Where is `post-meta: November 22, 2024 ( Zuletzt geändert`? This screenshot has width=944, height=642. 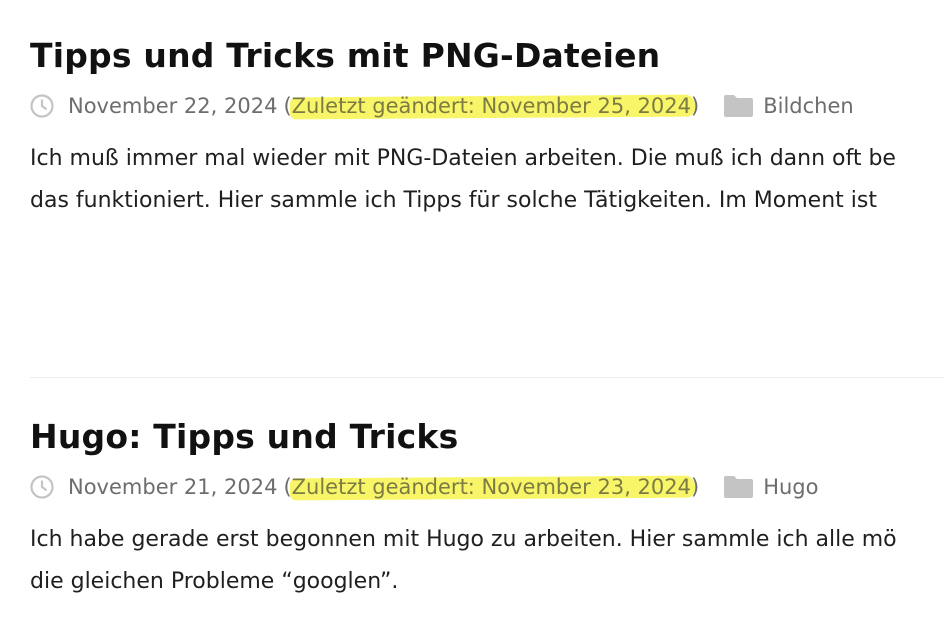 post-meta: November 22, 2024 ( Zuletzt geändert is located at coordinates (487, 106).